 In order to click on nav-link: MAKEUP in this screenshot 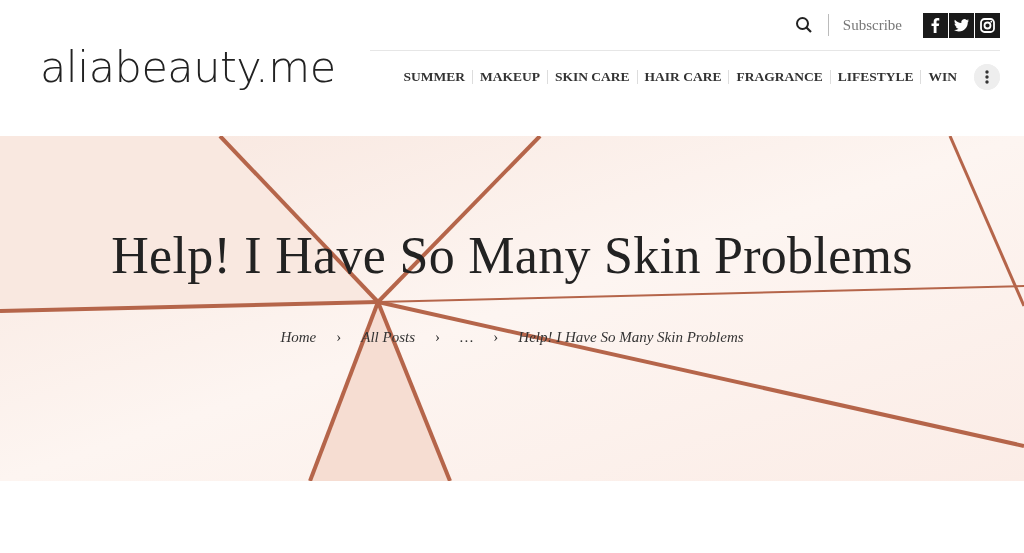, I will do `click(509, 77)`.